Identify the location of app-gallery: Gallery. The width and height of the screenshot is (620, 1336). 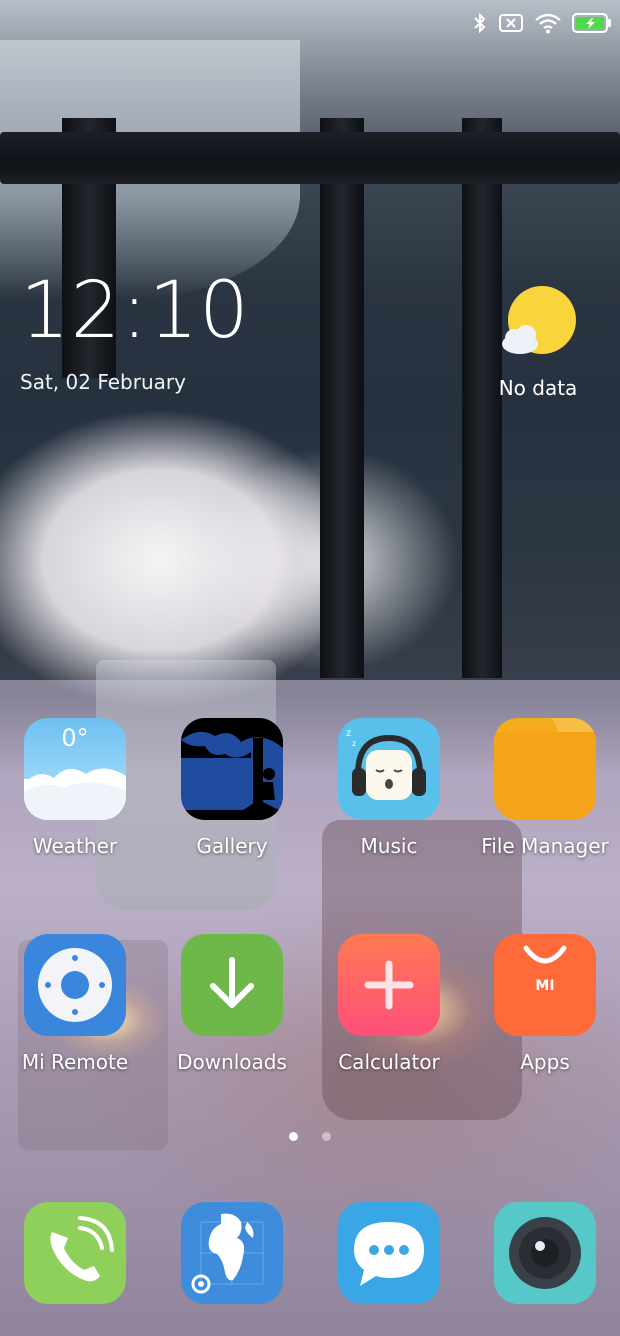
(232, 788).